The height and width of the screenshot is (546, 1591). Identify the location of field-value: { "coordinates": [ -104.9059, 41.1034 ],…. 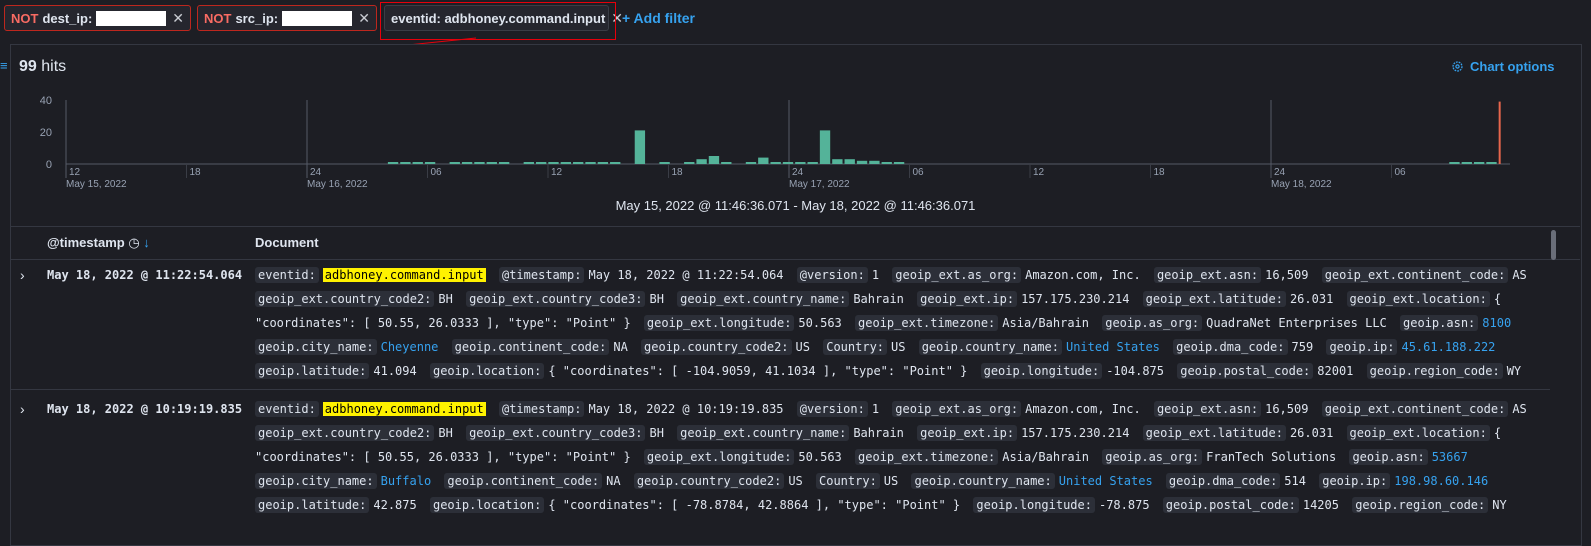
(758, 371).